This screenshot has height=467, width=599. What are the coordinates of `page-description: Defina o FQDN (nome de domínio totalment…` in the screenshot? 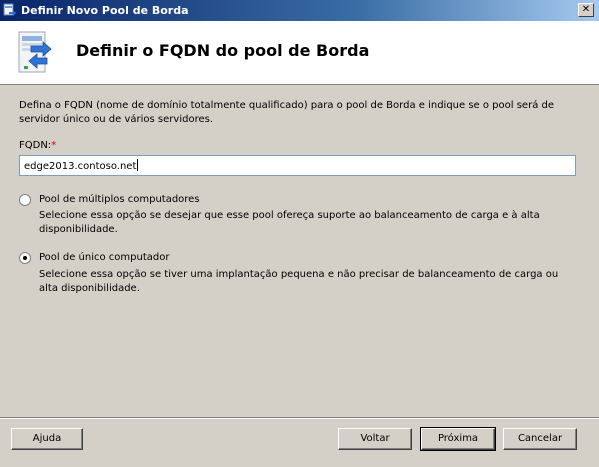 It's located at (286, 112).